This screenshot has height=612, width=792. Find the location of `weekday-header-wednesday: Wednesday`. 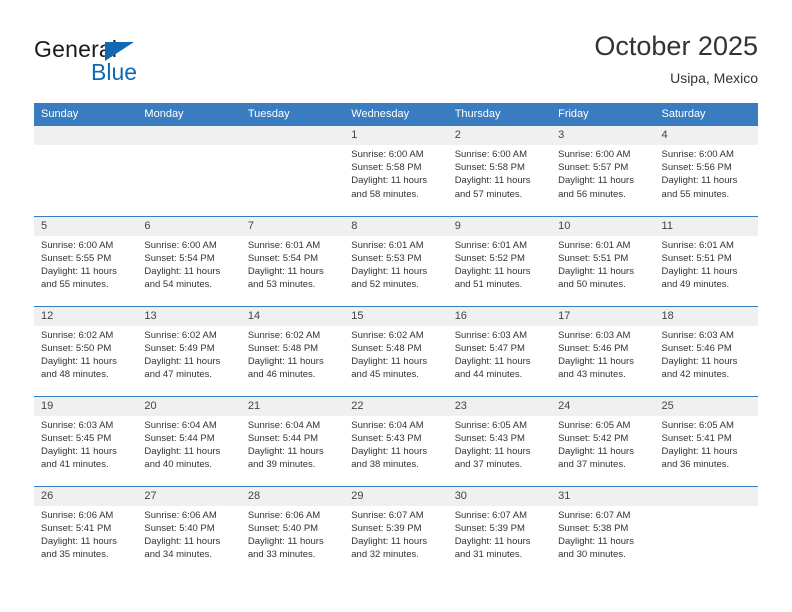

weekday-header-wednesday: Wednesday is located at coordinates (396, 114).